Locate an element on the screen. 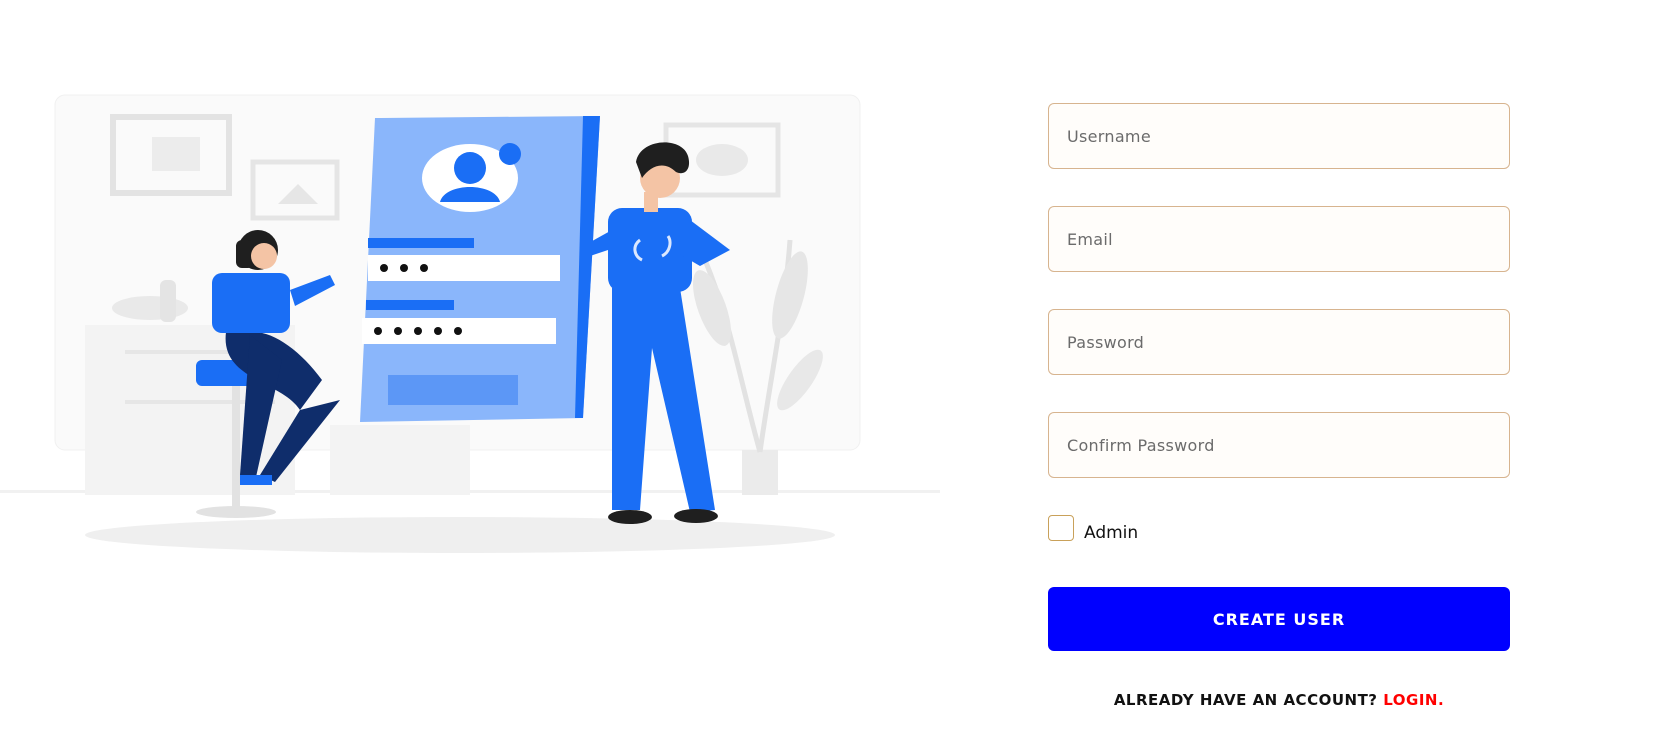 This screenshot has width=1655, height=735. admin-row: Admin is located at coordinates (1279, 528).